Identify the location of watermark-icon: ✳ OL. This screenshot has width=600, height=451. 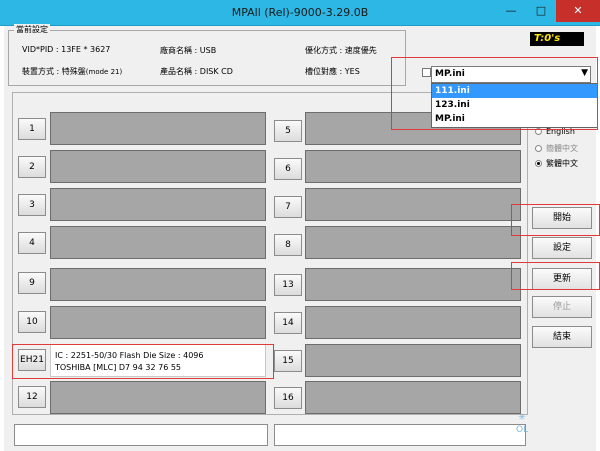
(522, 424).